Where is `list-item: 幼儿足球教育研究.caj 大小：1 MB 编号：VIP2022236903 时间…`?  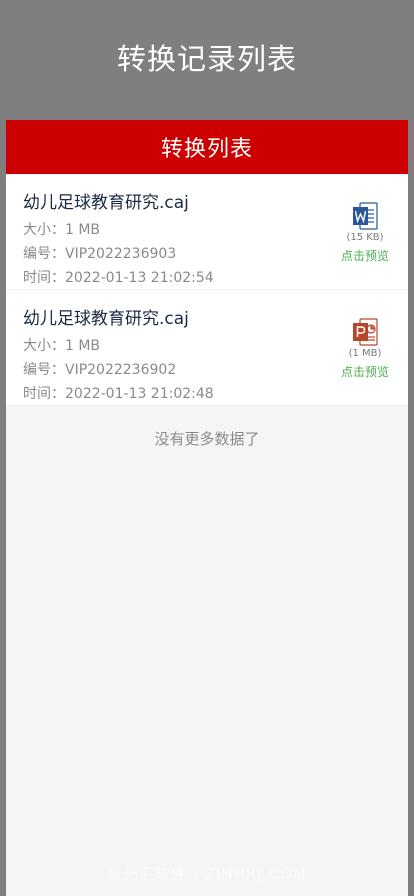
list-item: 幼儿足球教育研究.caj 大小：1 MB 编号：VIP2022236903 时间… is located at coordinates (207, 232).